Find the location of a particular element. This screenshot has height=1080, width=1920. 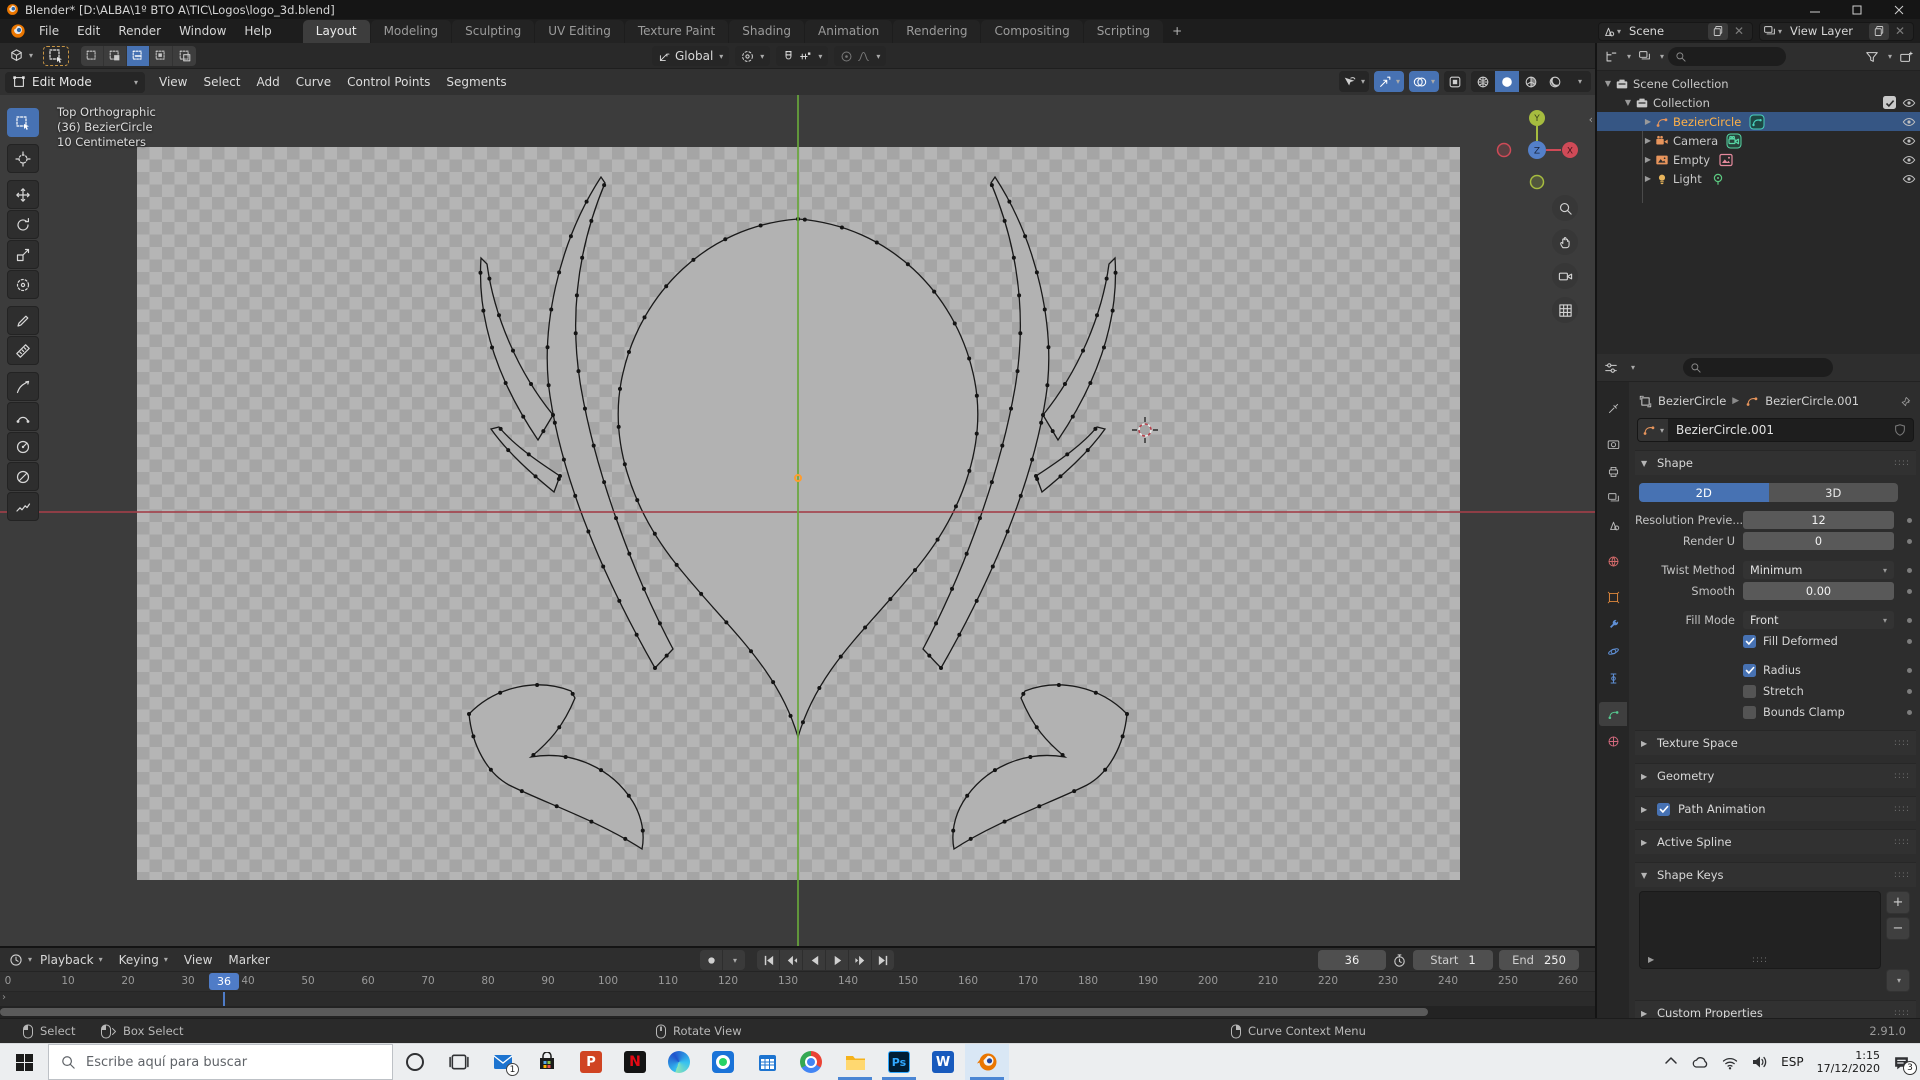

outliner-row-beziercircle: ▶ BezierCircle is located at coordinates (1758, 121).